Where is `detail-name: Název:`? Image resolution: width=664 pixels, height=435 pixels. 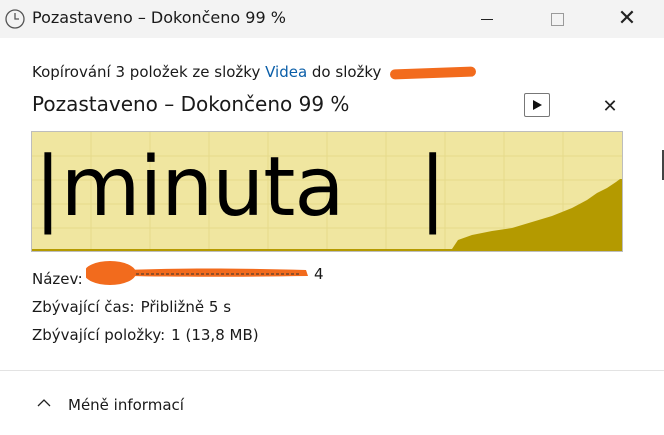
detail-name: Název: is located at coordinates (57, 279).